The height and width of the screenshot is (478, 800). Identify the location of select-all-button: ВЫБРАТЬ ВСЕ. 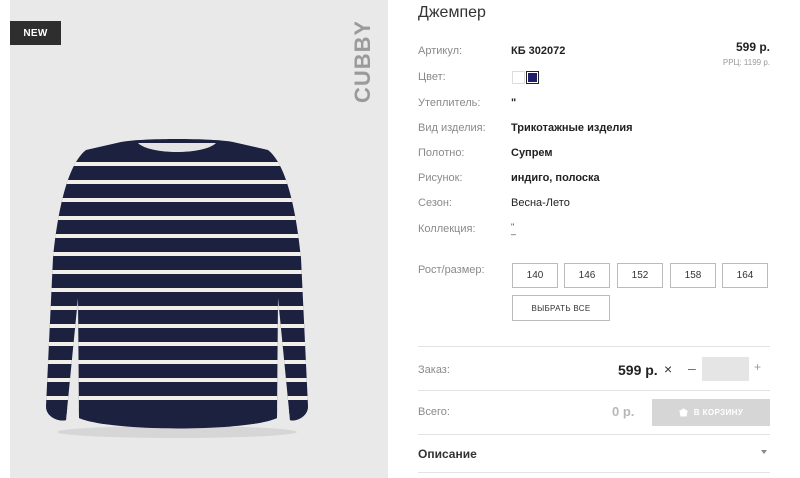
(561, 308).